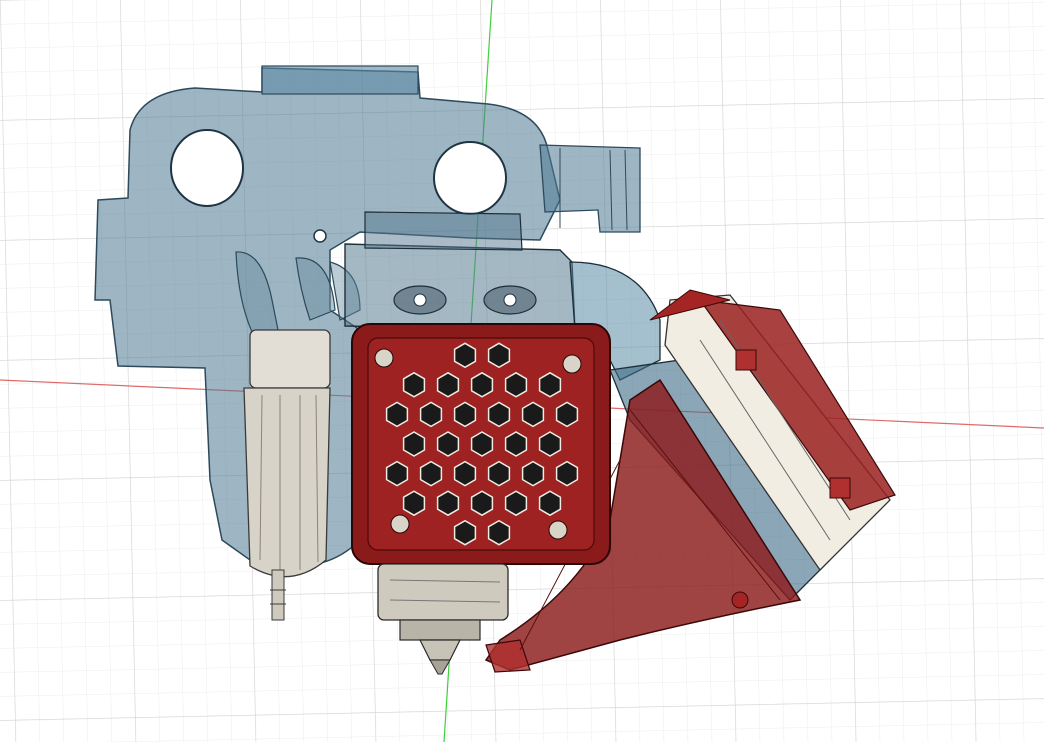 The height and width of the screenshot is (742, 1044). Describe the element at coordinates (572, 364) in the screenshot. I see `shroud-screw-top-right` at that location.